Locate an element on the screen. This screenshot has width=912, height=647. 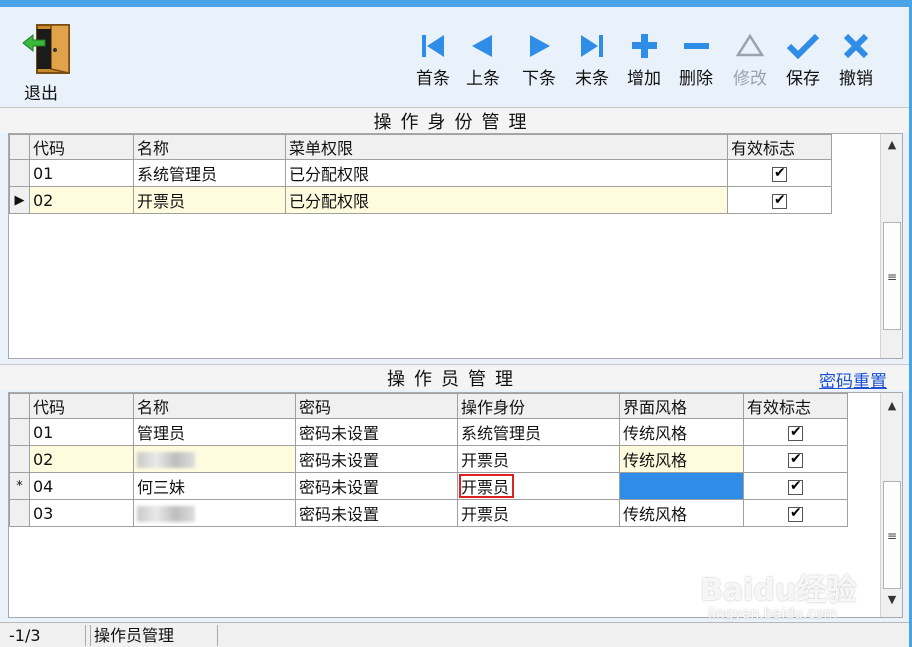
record-position: -1/3 is located at coordinates (46, 635).